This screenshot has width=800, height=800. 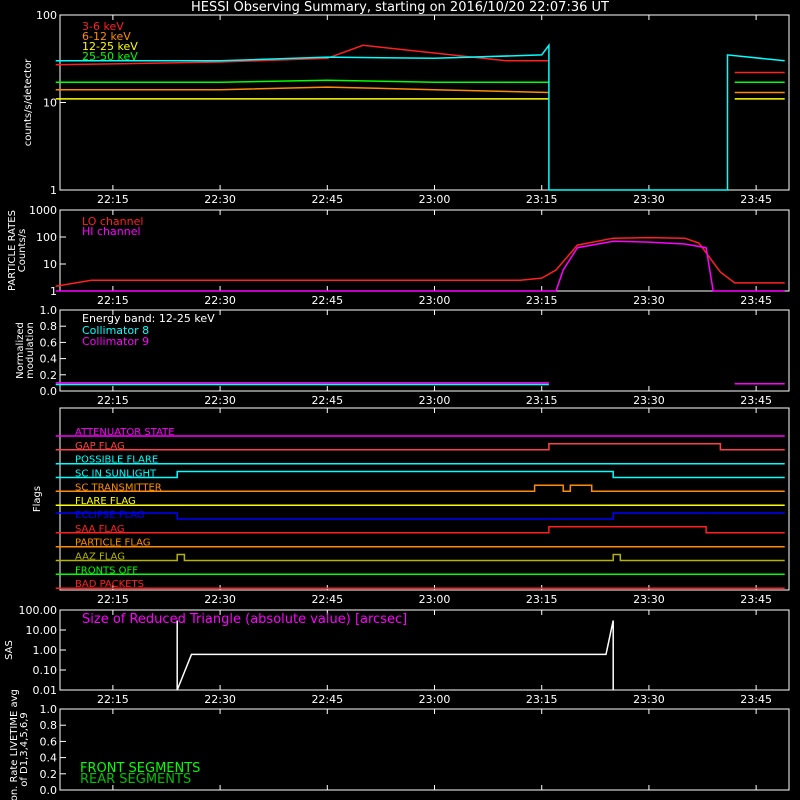 I want to click on y-tick-label: 10.00, so click(x=42, y=630).